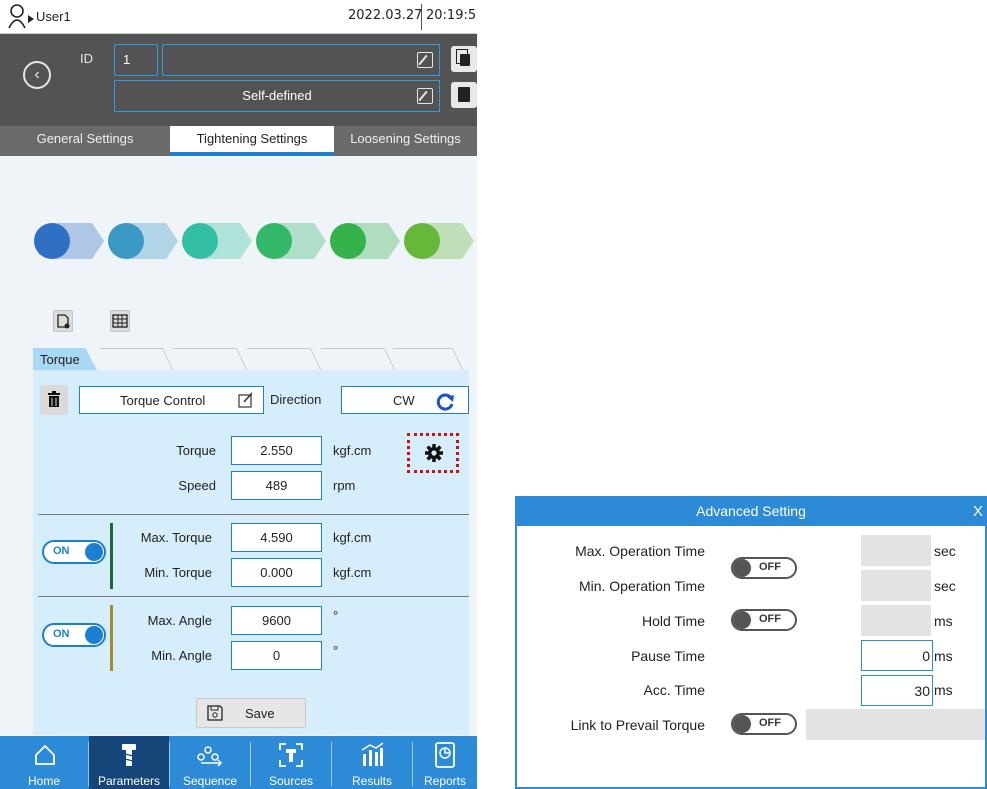 This screenshot has width=987, height=789. Describe the element at coordinates (301, 60) in the screenshot. I see `program-name-field` at that location.